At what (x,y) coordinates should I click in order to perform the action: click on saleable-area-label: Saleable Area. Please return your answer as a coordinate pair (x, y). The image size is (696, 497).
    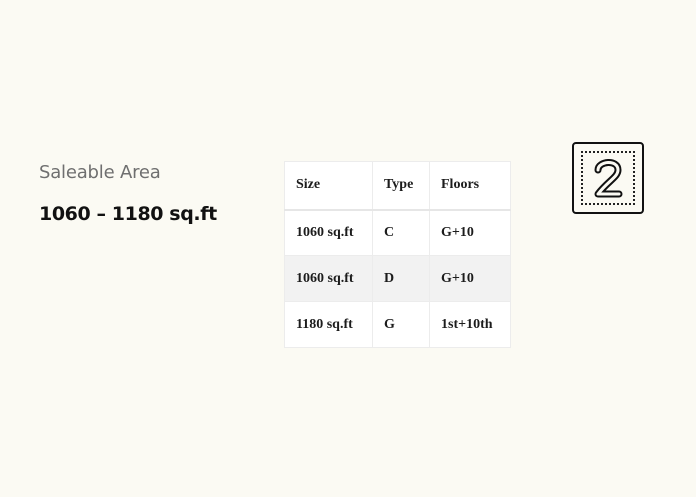
    Looking at the image, I should click on (100, 172).